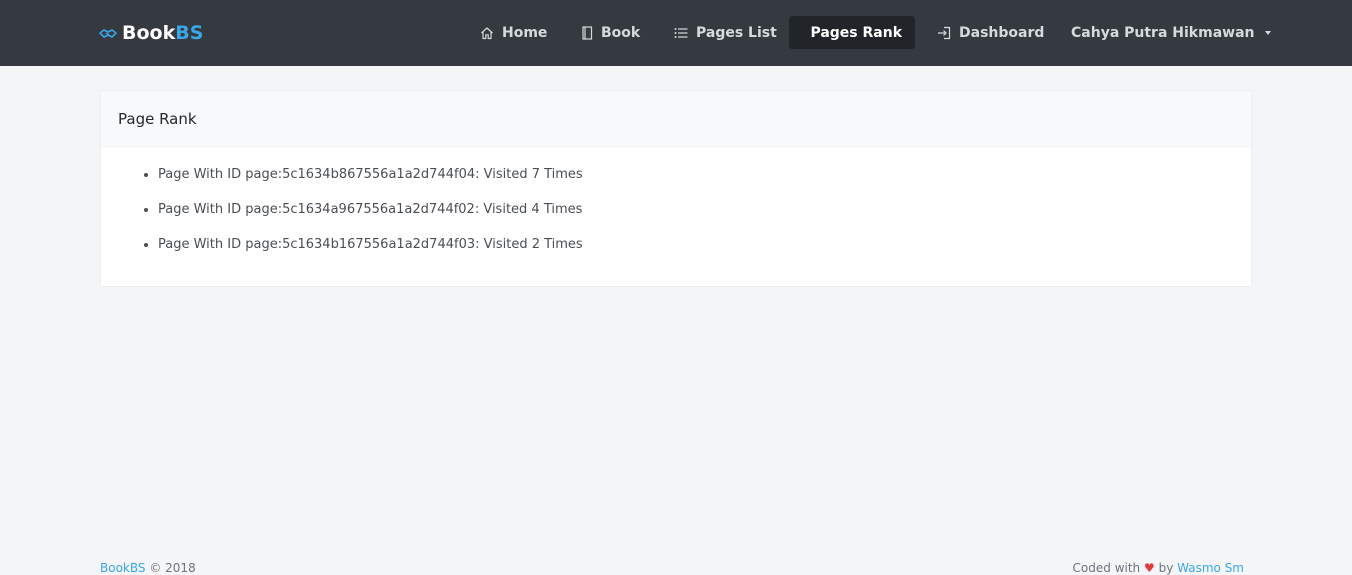  What do you see at coordinates (1268, 33) in the screenshot?
I see `caret-down-icon` at bounding box center [1268, 33].